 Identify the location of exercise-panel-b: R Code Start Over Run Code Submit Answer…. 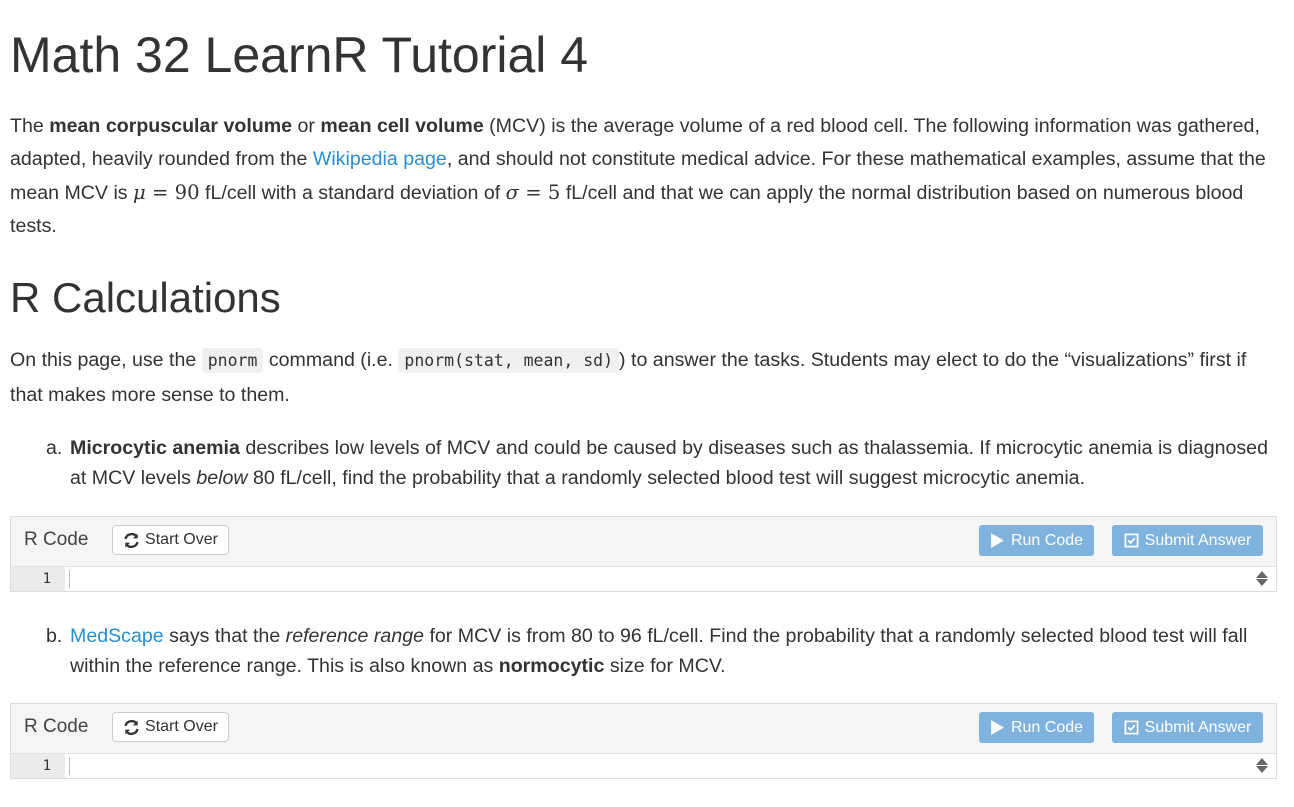
(643, 741).